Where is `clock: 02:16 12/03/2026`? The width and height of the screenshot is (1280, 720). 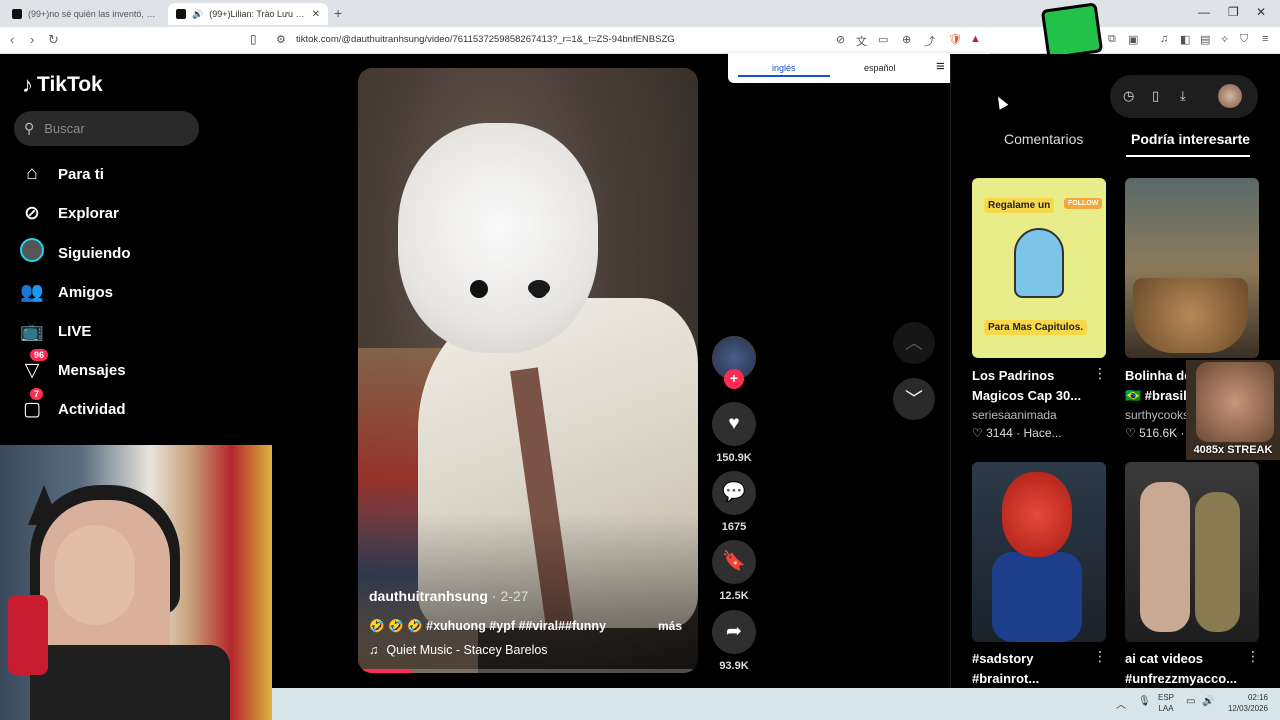 clock: 02:16 12/03/2026 is located at coordinates (1247, 703).